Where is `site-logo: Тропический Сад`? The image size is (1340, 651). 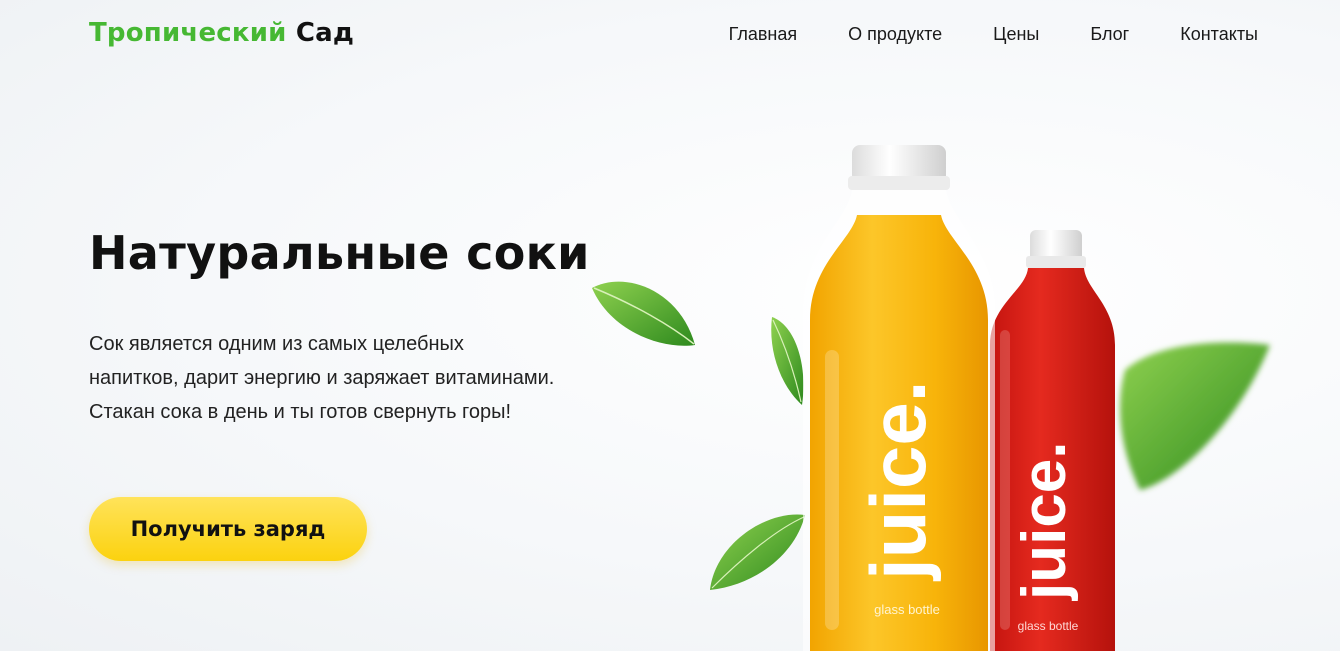
site-logo: Тропический Сад is located at coordinates (221, 33).